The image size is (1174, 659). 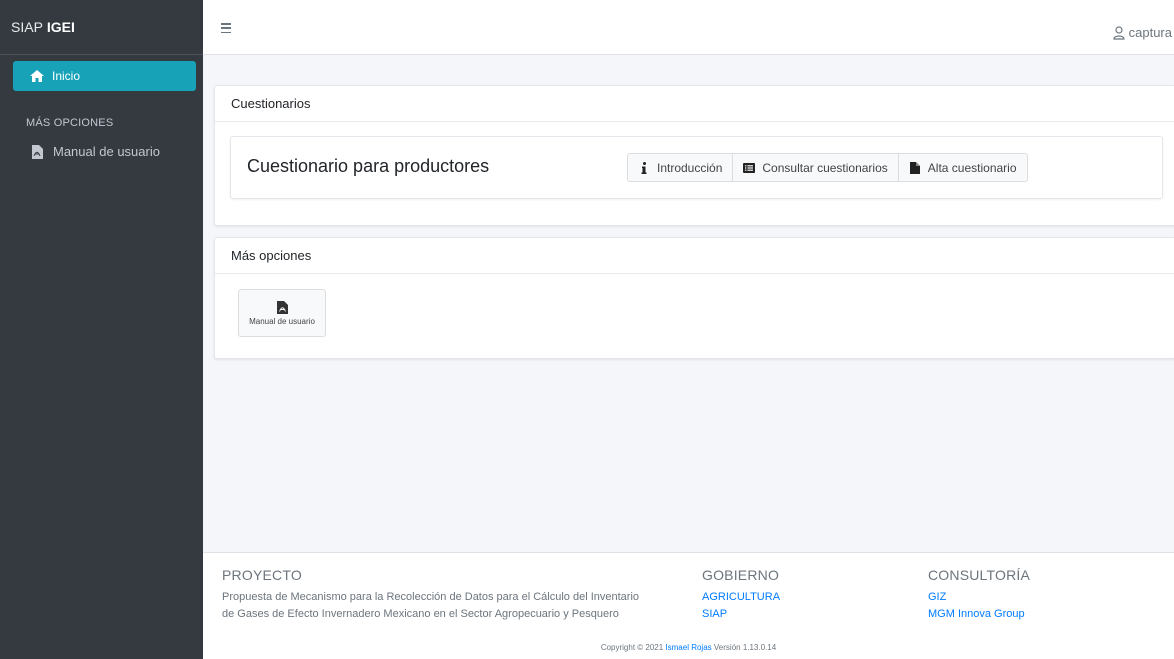 I want to click on file-icon, so click(x=915, y=167).